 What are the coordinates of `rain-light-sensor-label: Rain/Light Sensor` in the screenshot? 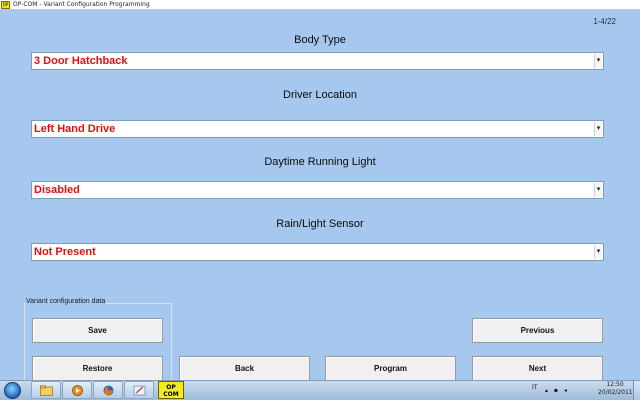 It's located at (320, 224).